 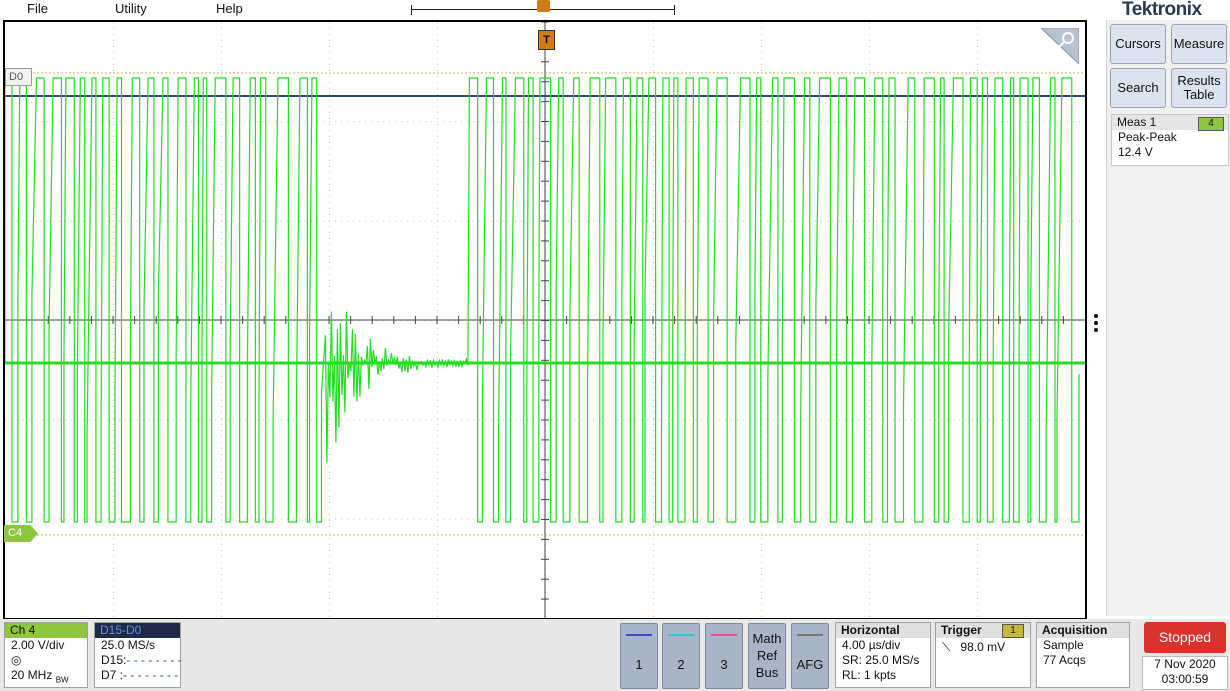 What do you see at coordinates (1013, 631) in the screenshot?
I see `trigger-source: 1` at bounding box center [1013, 631].